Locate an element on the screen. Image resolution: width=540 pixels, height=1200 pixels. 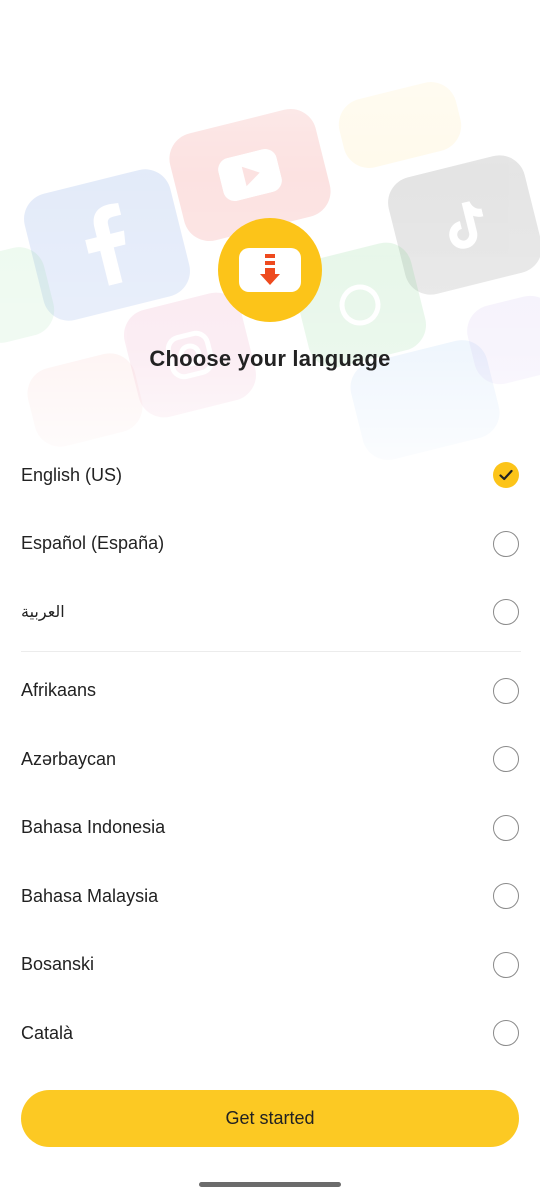
language-option-bahasa-indonesia: Bahasa Indonesia is located at coordinates (270, 828).